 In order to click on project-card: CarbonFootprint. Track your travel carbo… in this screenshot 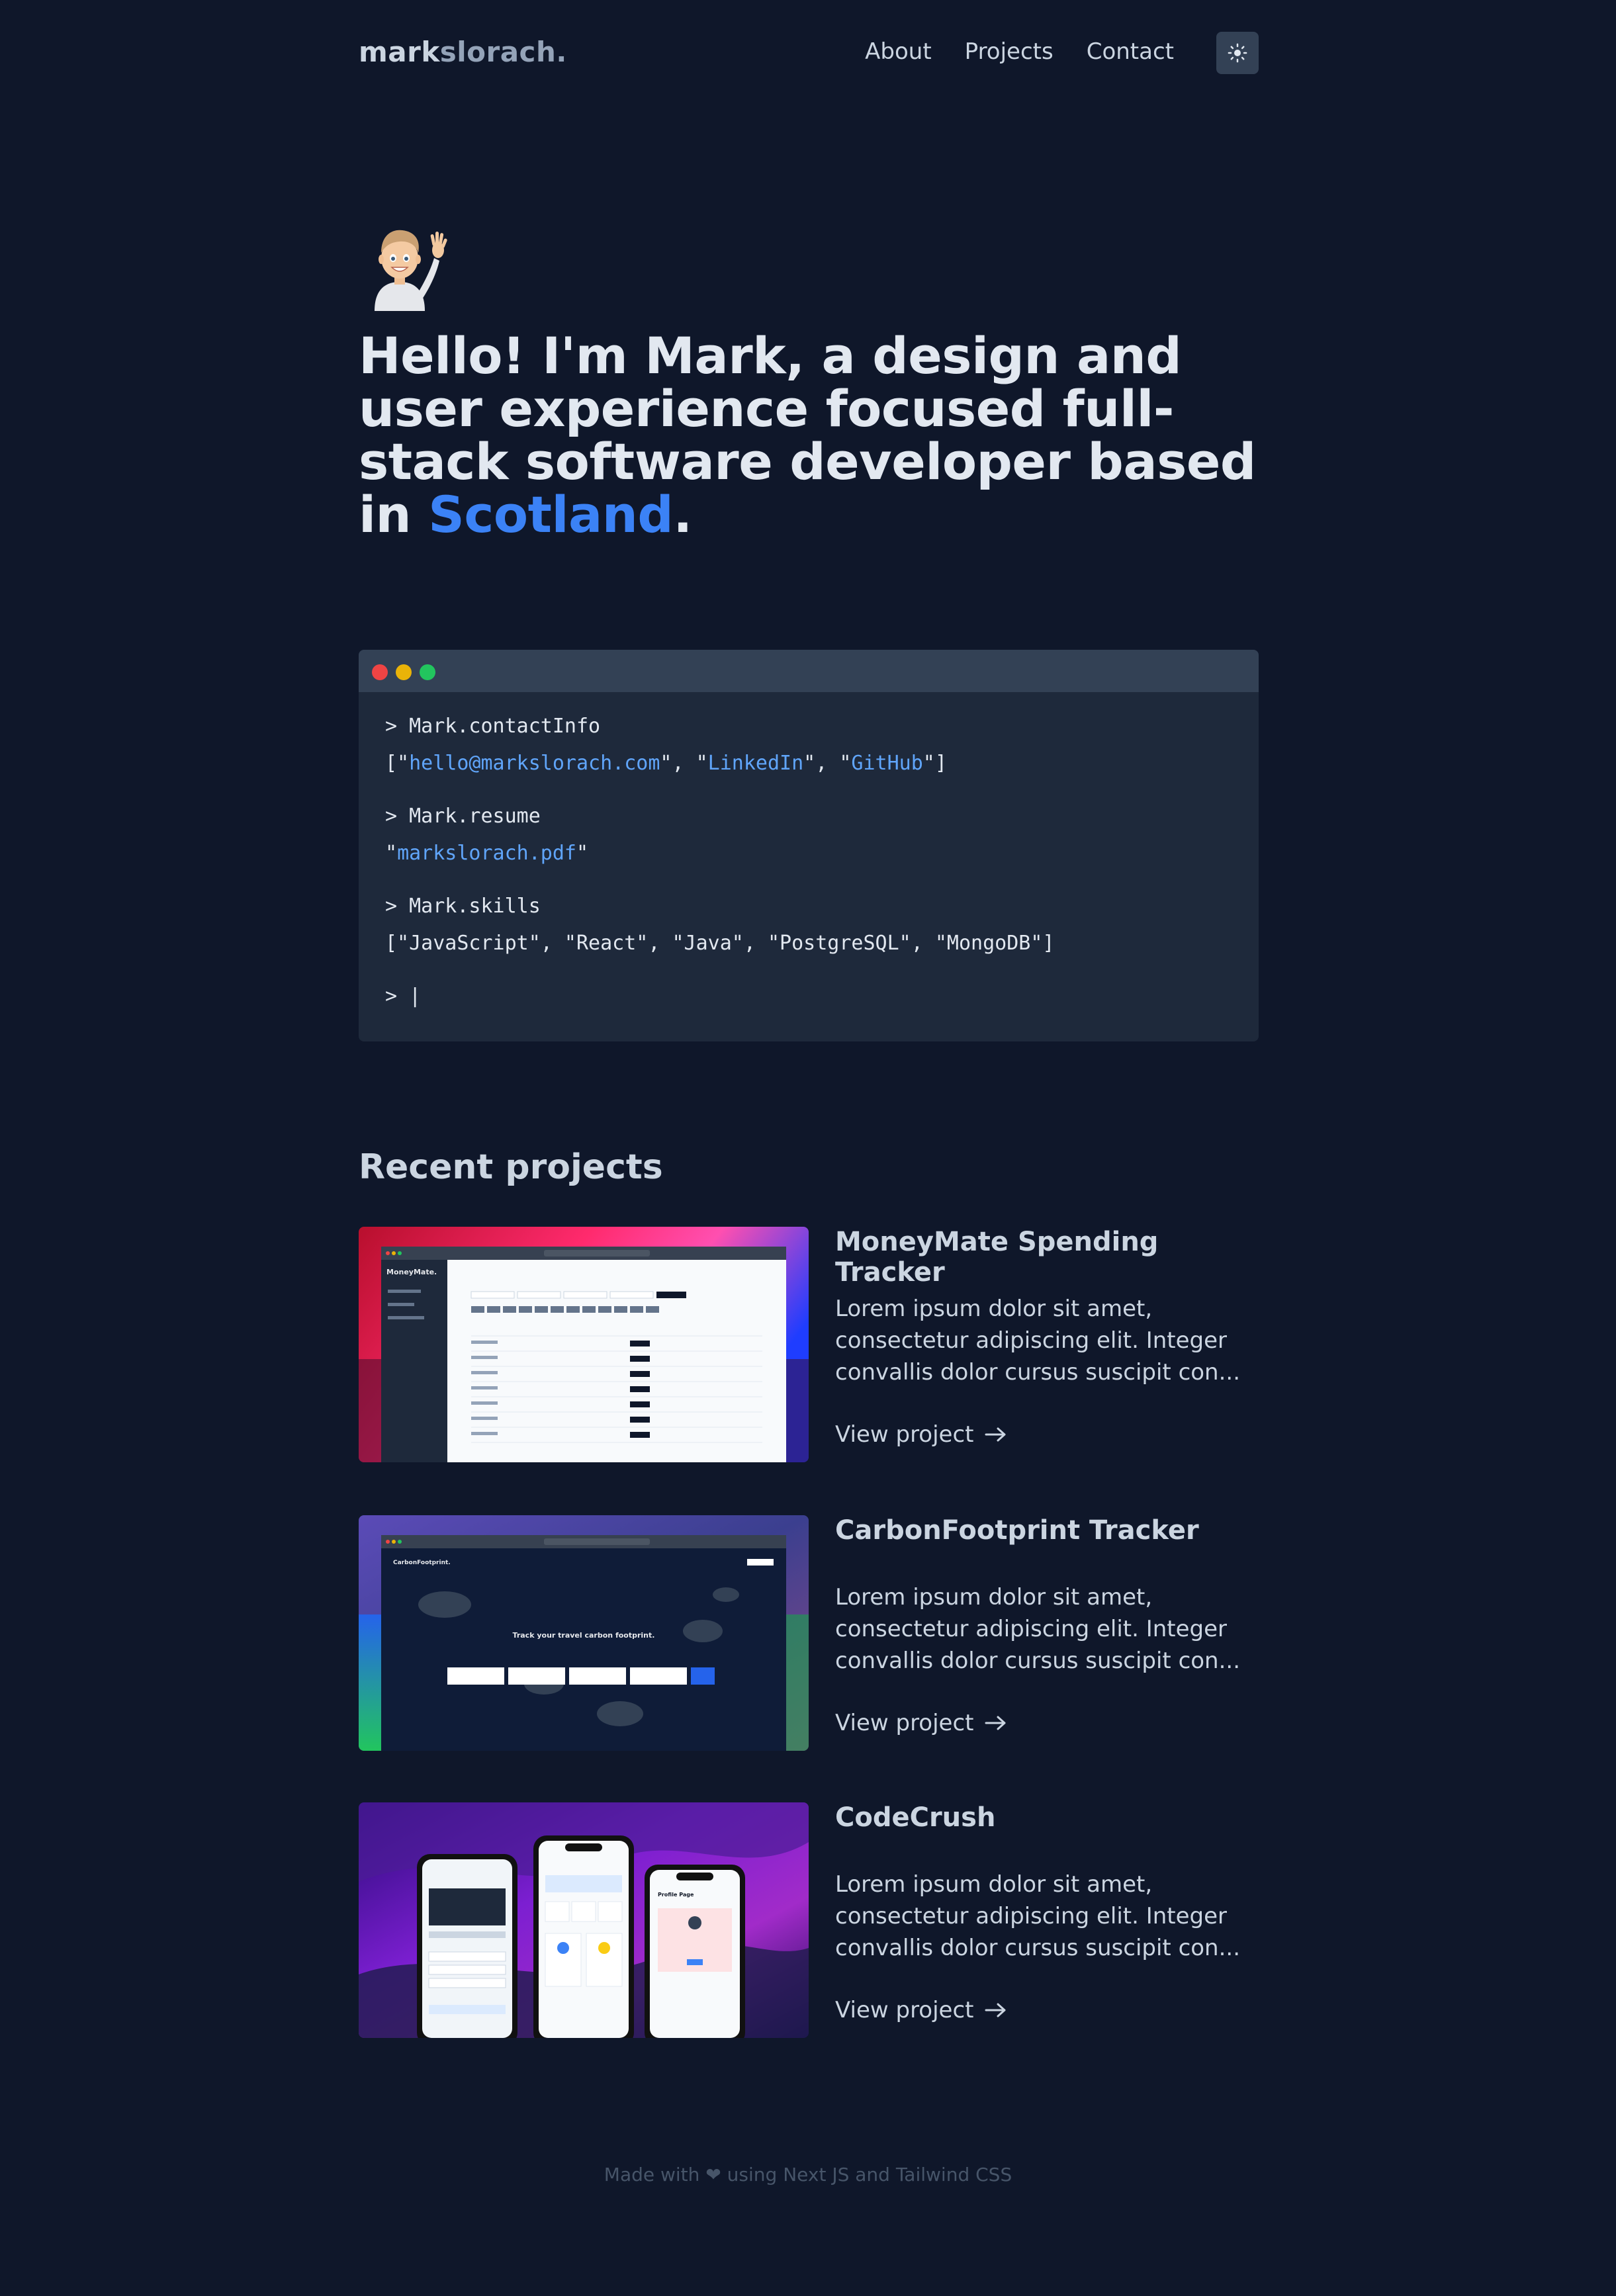, I will do `click(809, 1633)`.